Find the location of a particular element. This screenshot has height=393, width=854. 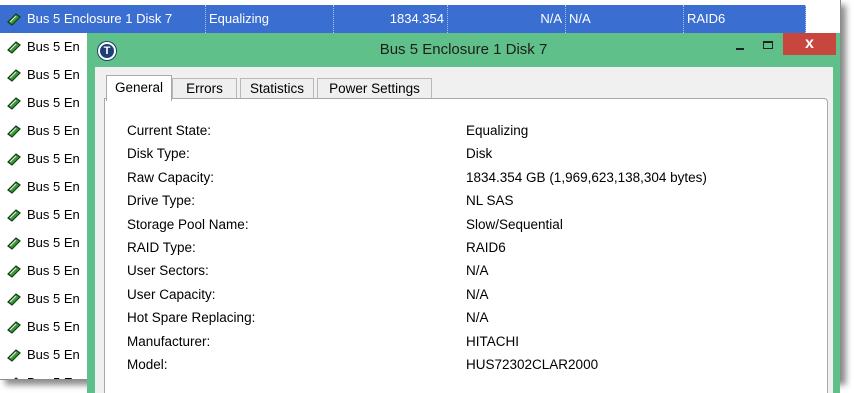

property-label: Hot Spare Replacing: is located at coordinates (191, 318).